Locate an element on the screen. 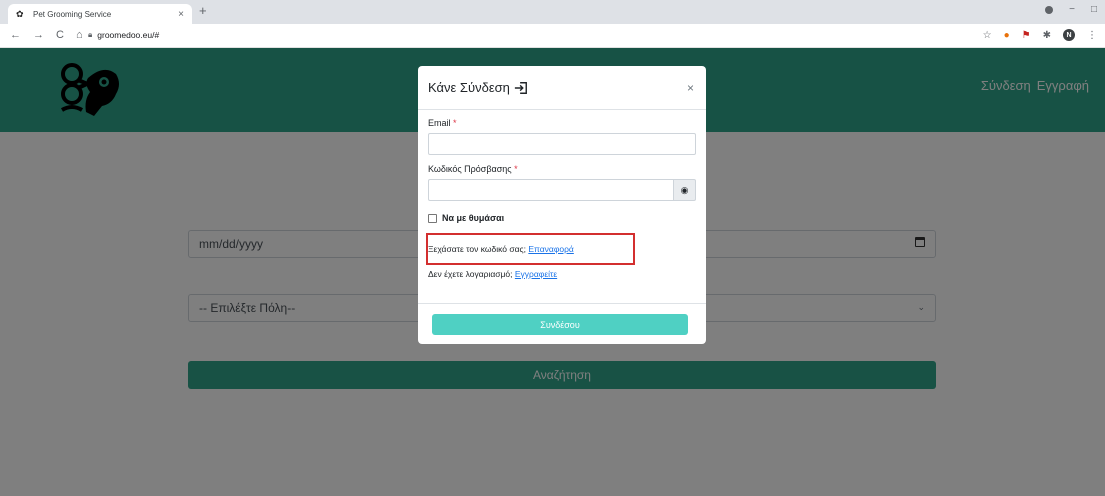 This screenshot has width=1105, height=496. modal-footer: Συνδέσου is located at coordinates (562, 323).